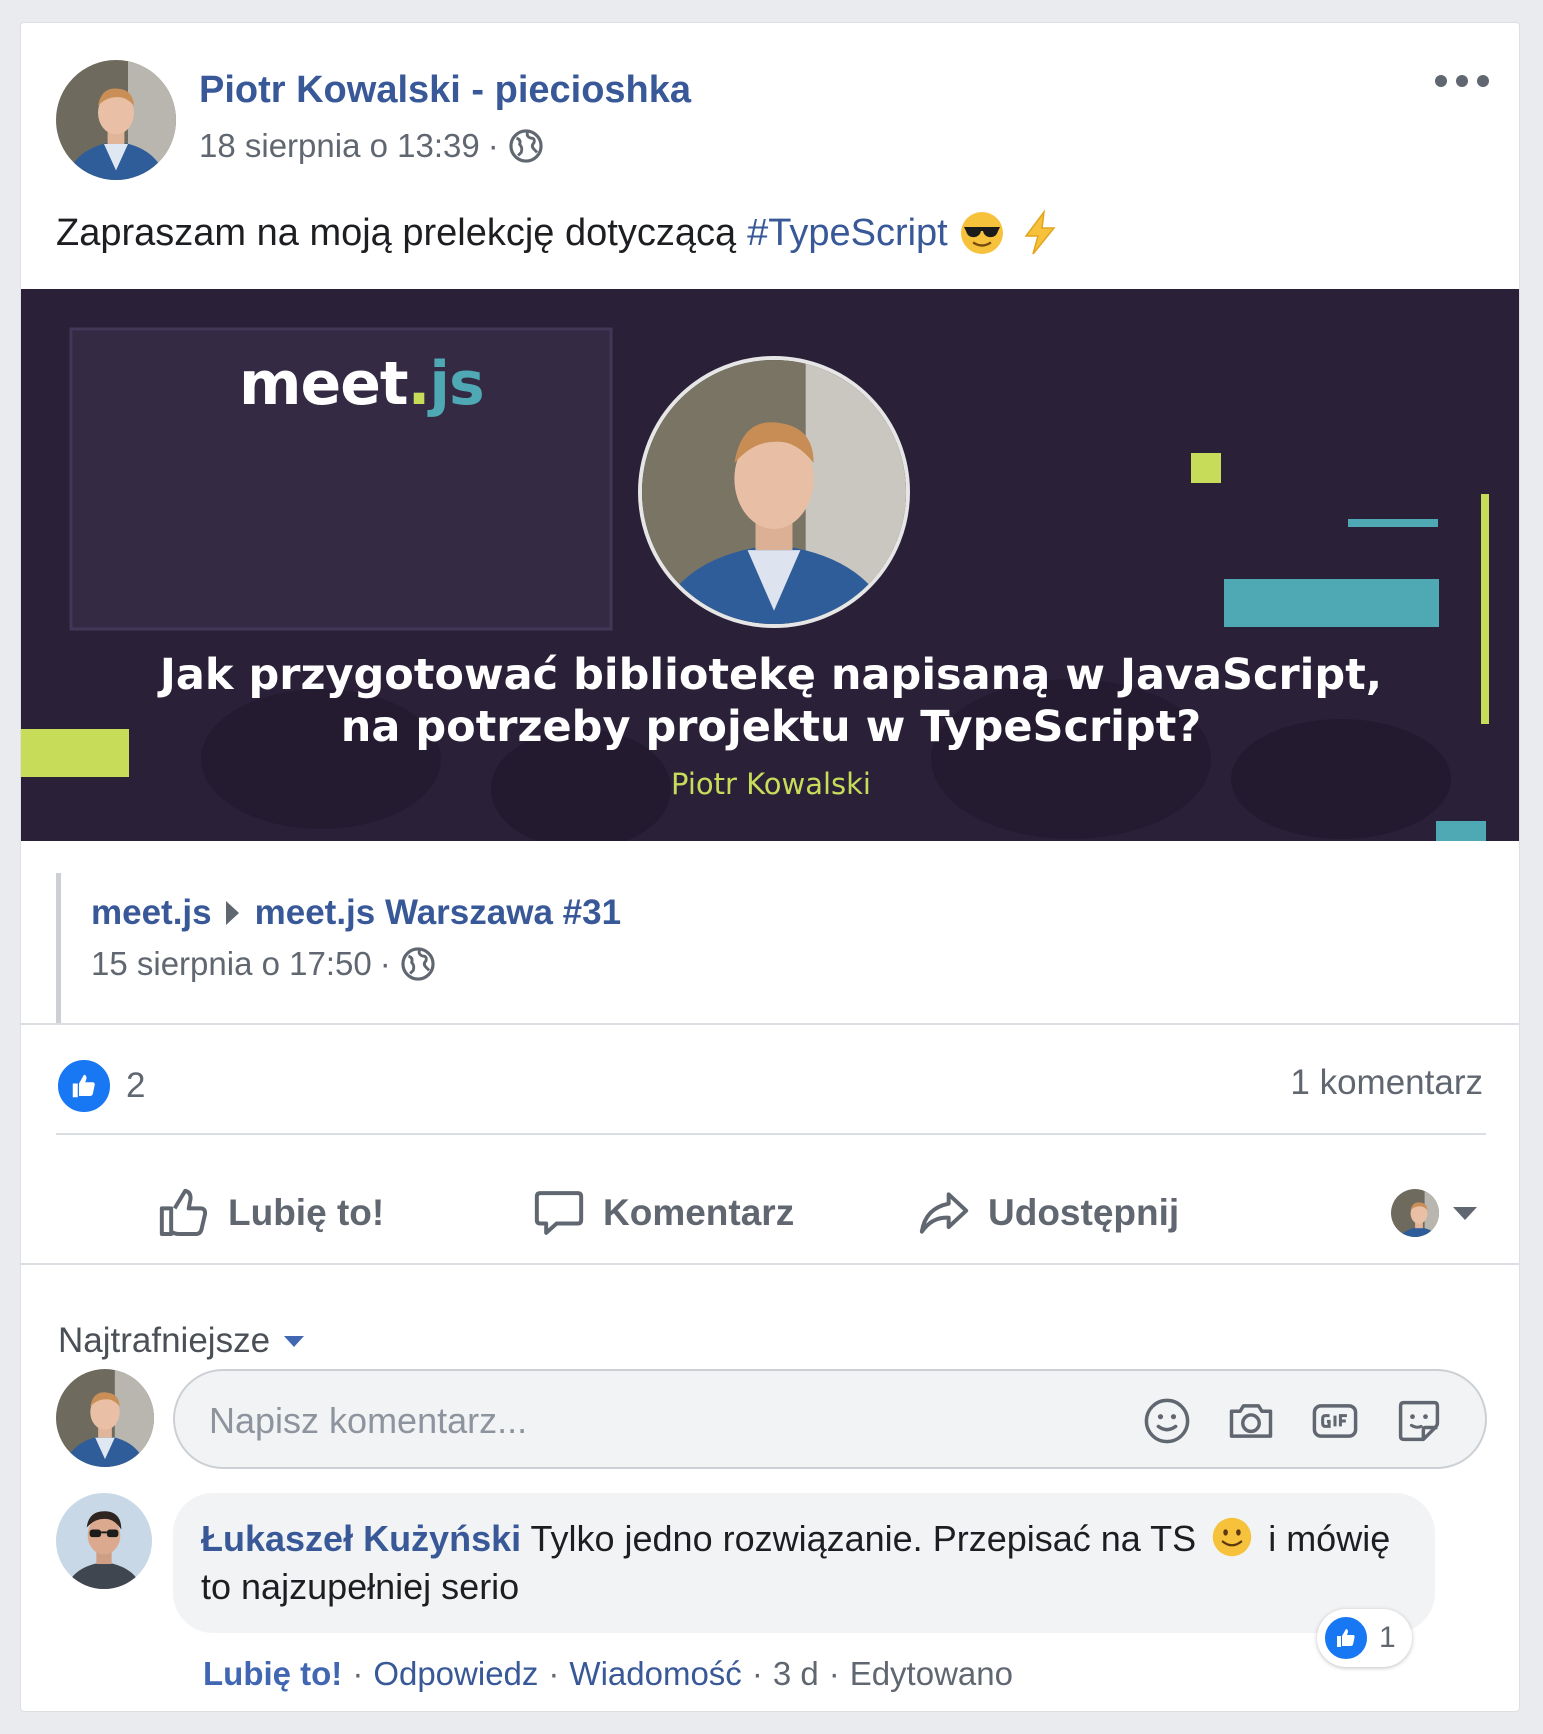  I want to click on comment-edited-label: Edytowano, so click(931, 1674).